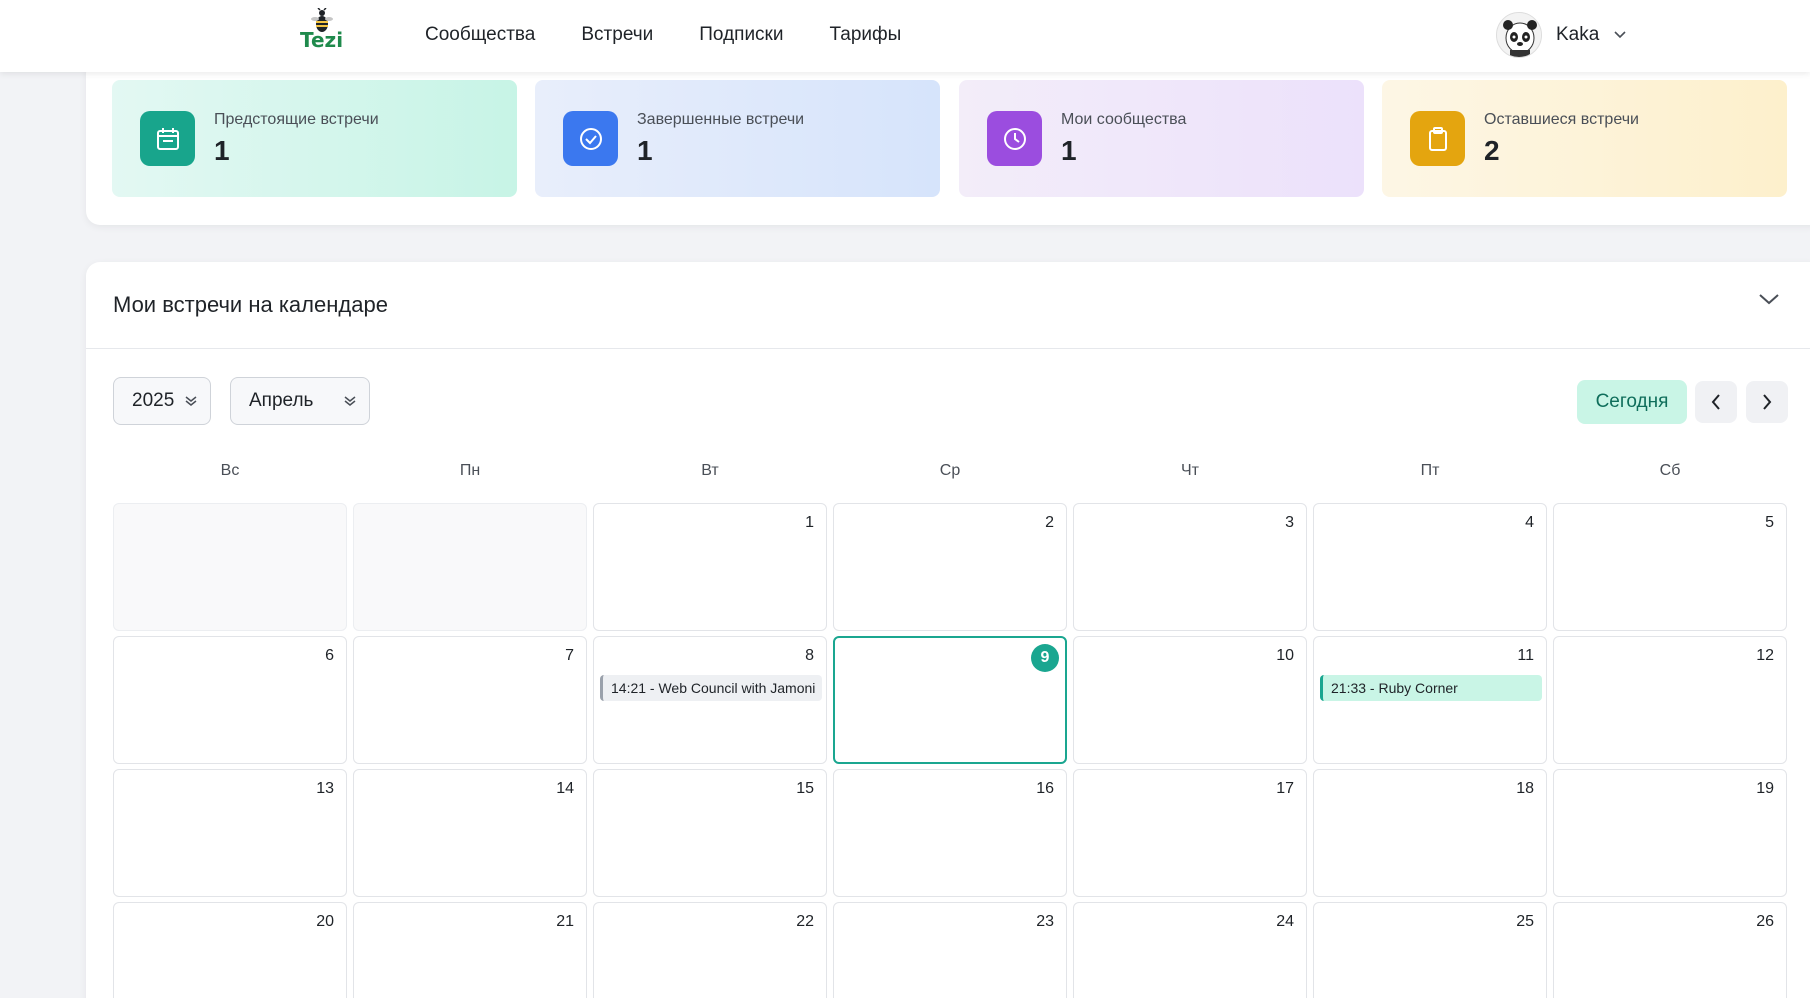 The height and width of the screenshot is (998, 1810). Describe the element at coordinates (470, 833) in the screenshot. I see `calendar-day-cell: 14` at that location.